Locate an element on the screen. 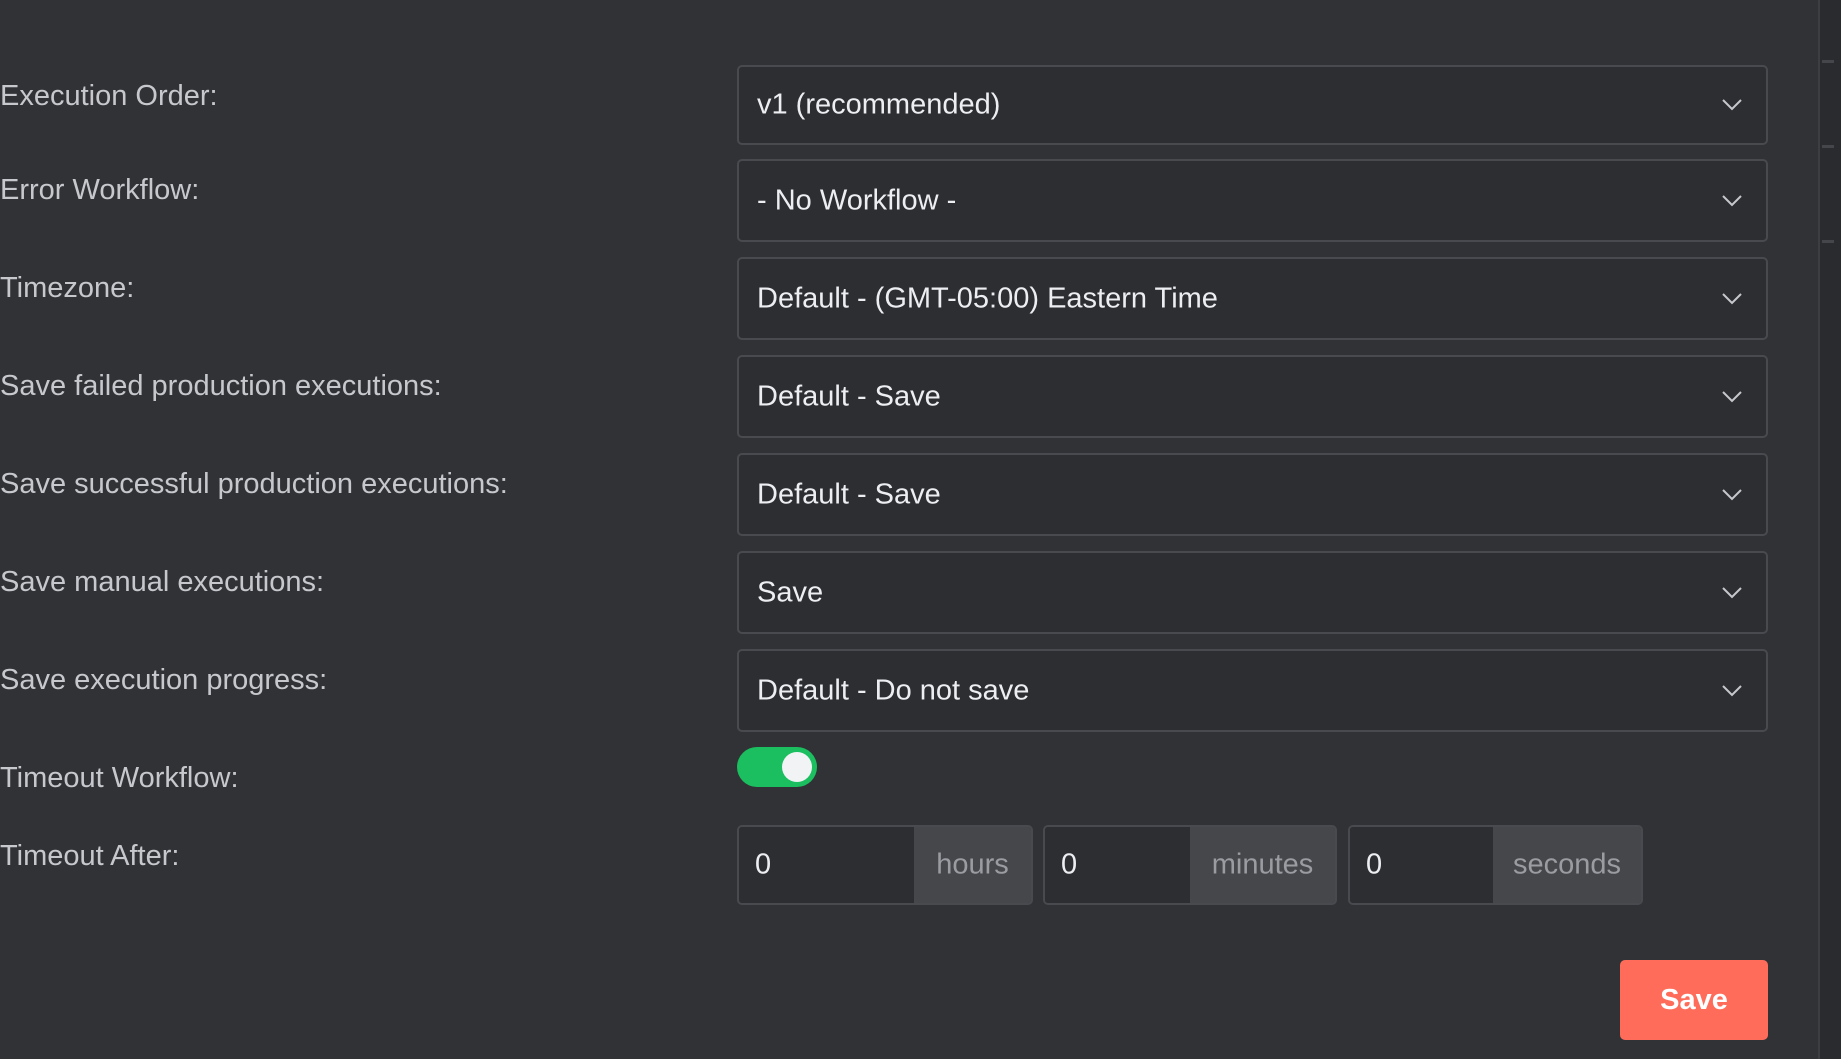  save-successful-executions-value: Default - Save is located at coordinates (849, 494).